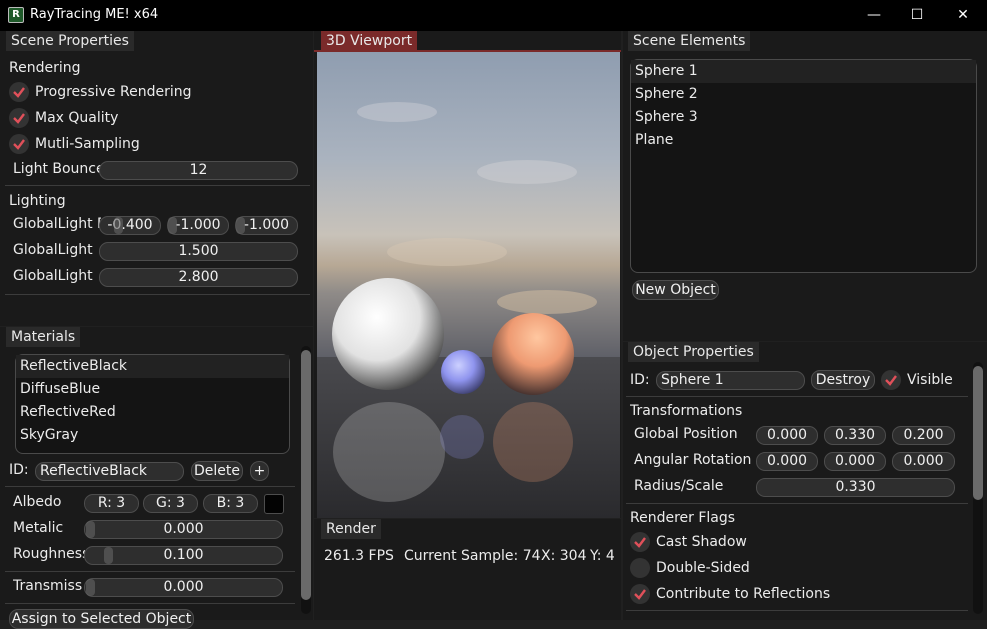  I want to click on tab-render: Render, so click(351, 529).